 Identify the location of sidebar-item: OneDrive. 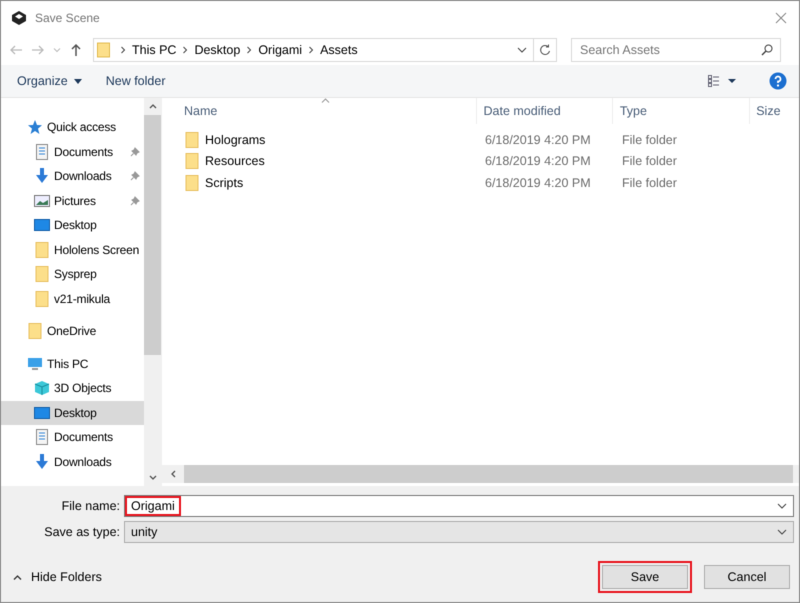
(72, 331).